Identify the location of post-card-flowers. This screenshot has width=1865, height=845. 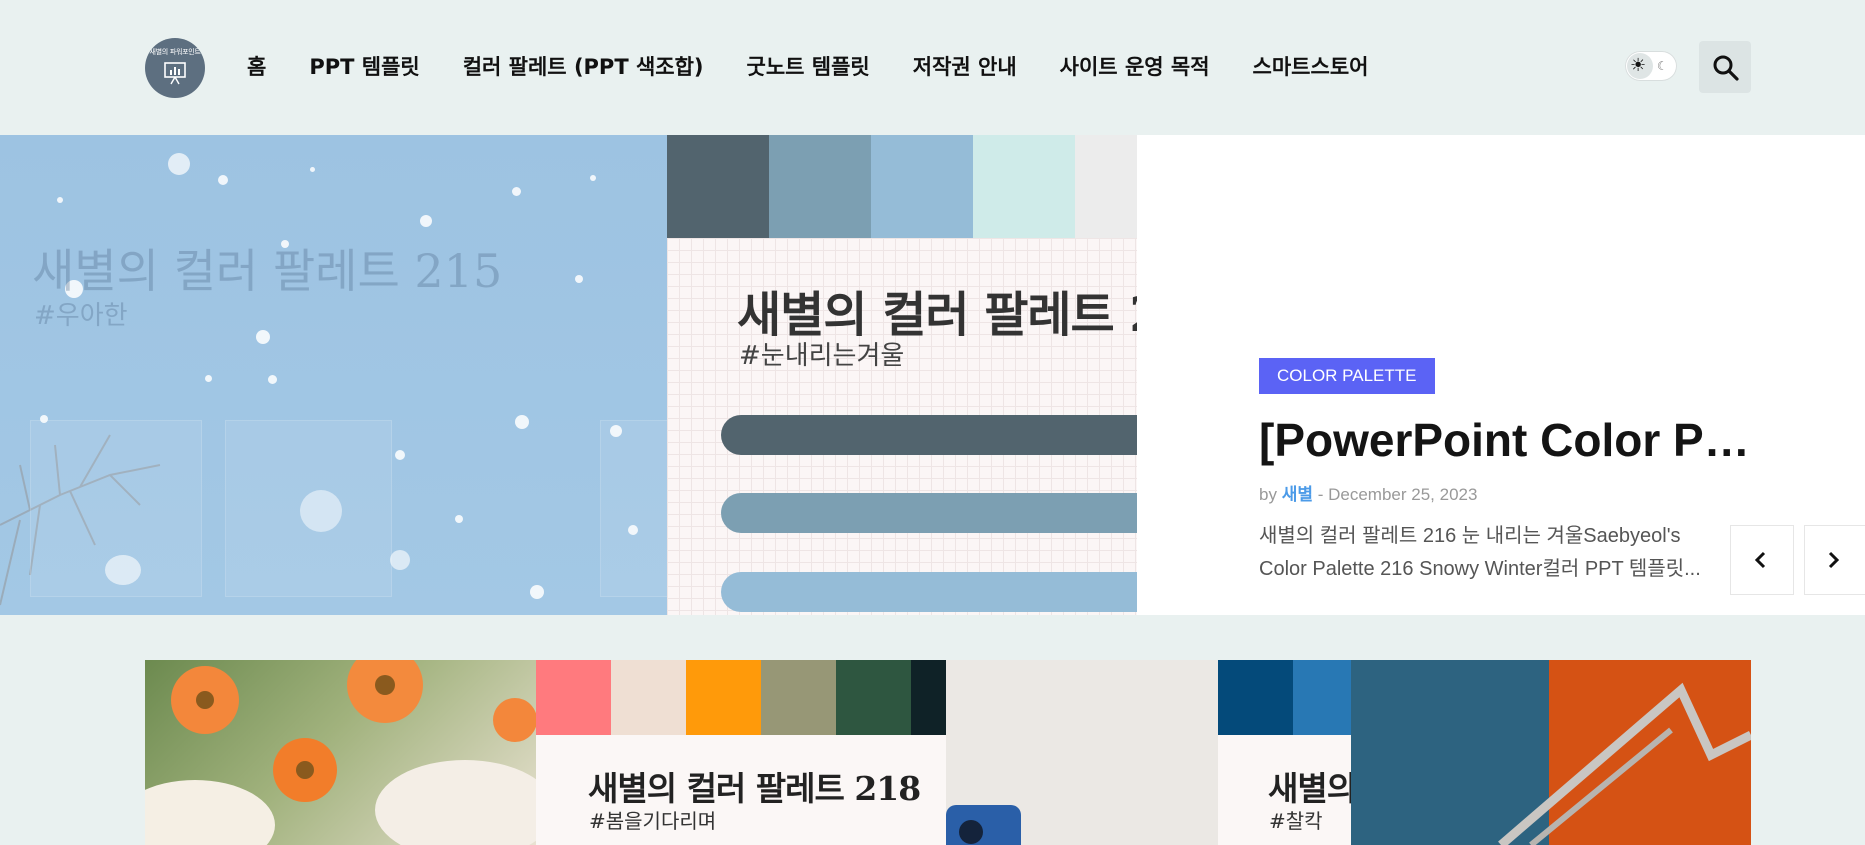
(340, 752).